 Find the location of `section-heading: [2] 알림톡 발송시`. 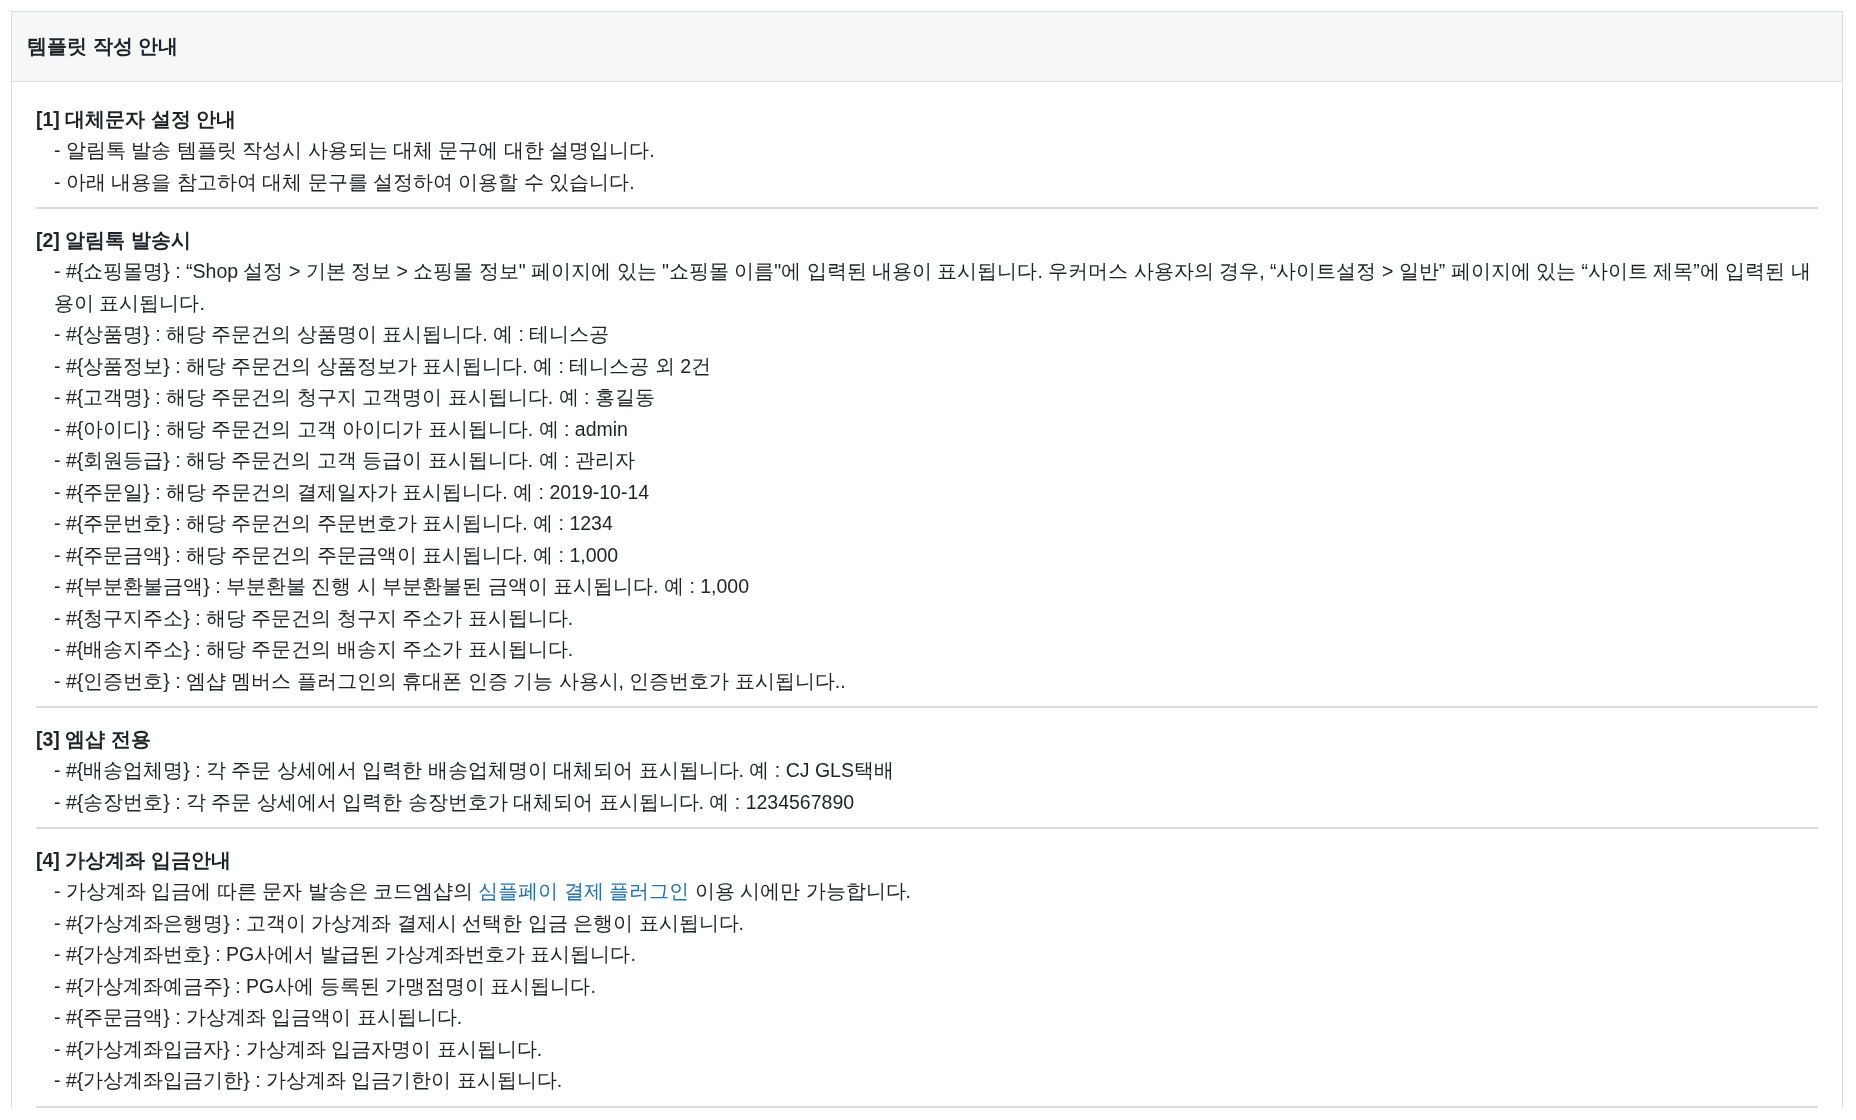

section-heading: [2] 알림톡 발송시 is located at coordinates (114, 240).